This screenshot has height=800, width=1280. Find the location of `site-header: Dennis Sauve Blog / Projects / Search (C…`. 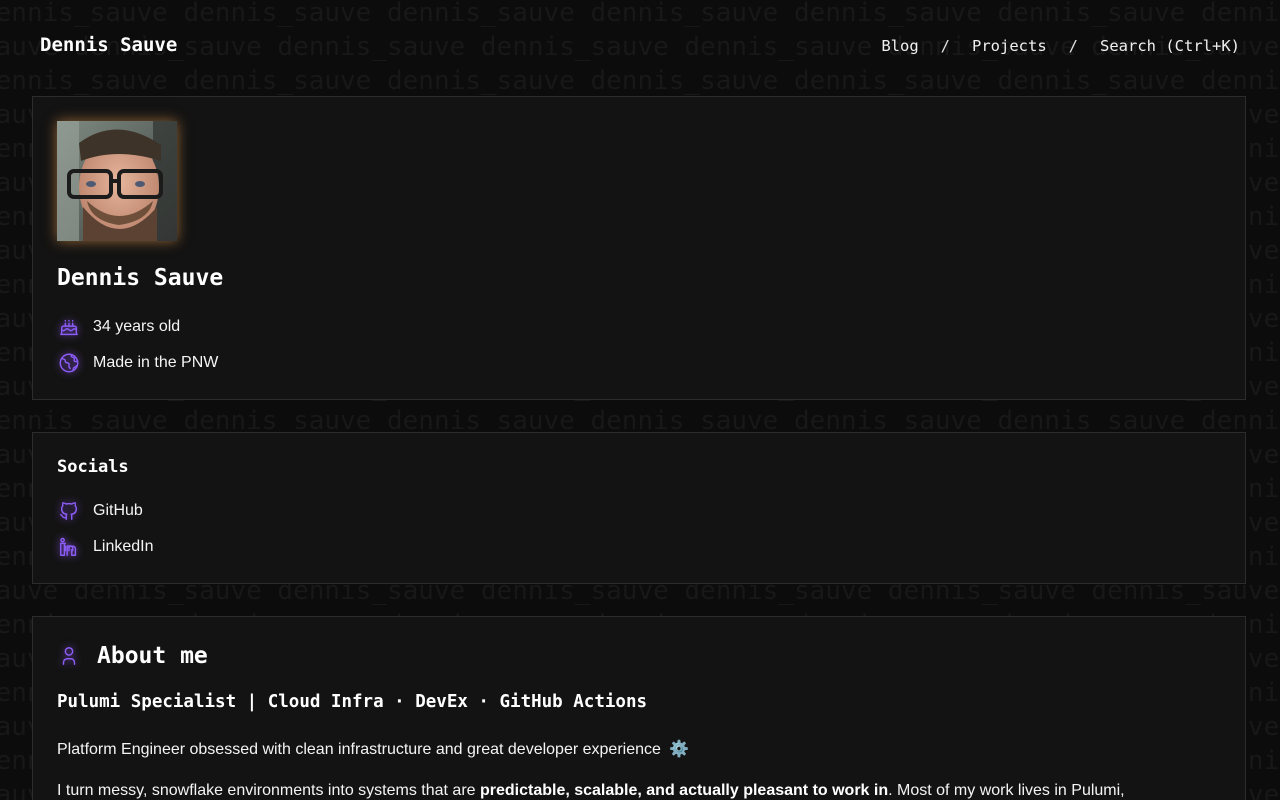

site-header: Dennis Sauve Blog / Projects / Search (C… is located at coordinates (640, 48).